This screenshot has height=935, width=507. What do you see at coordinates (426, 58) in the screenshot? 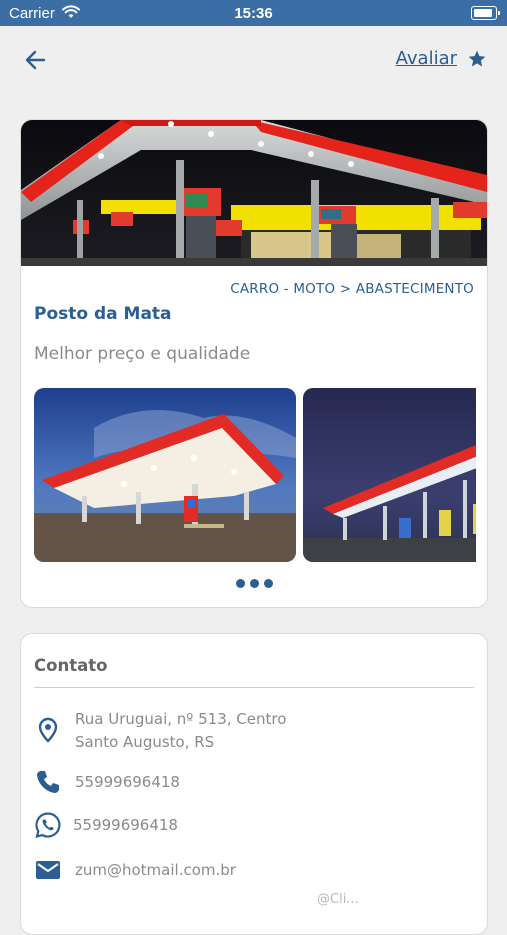
I see `rate-button: Avaliar` at bounding box center [426, 58].